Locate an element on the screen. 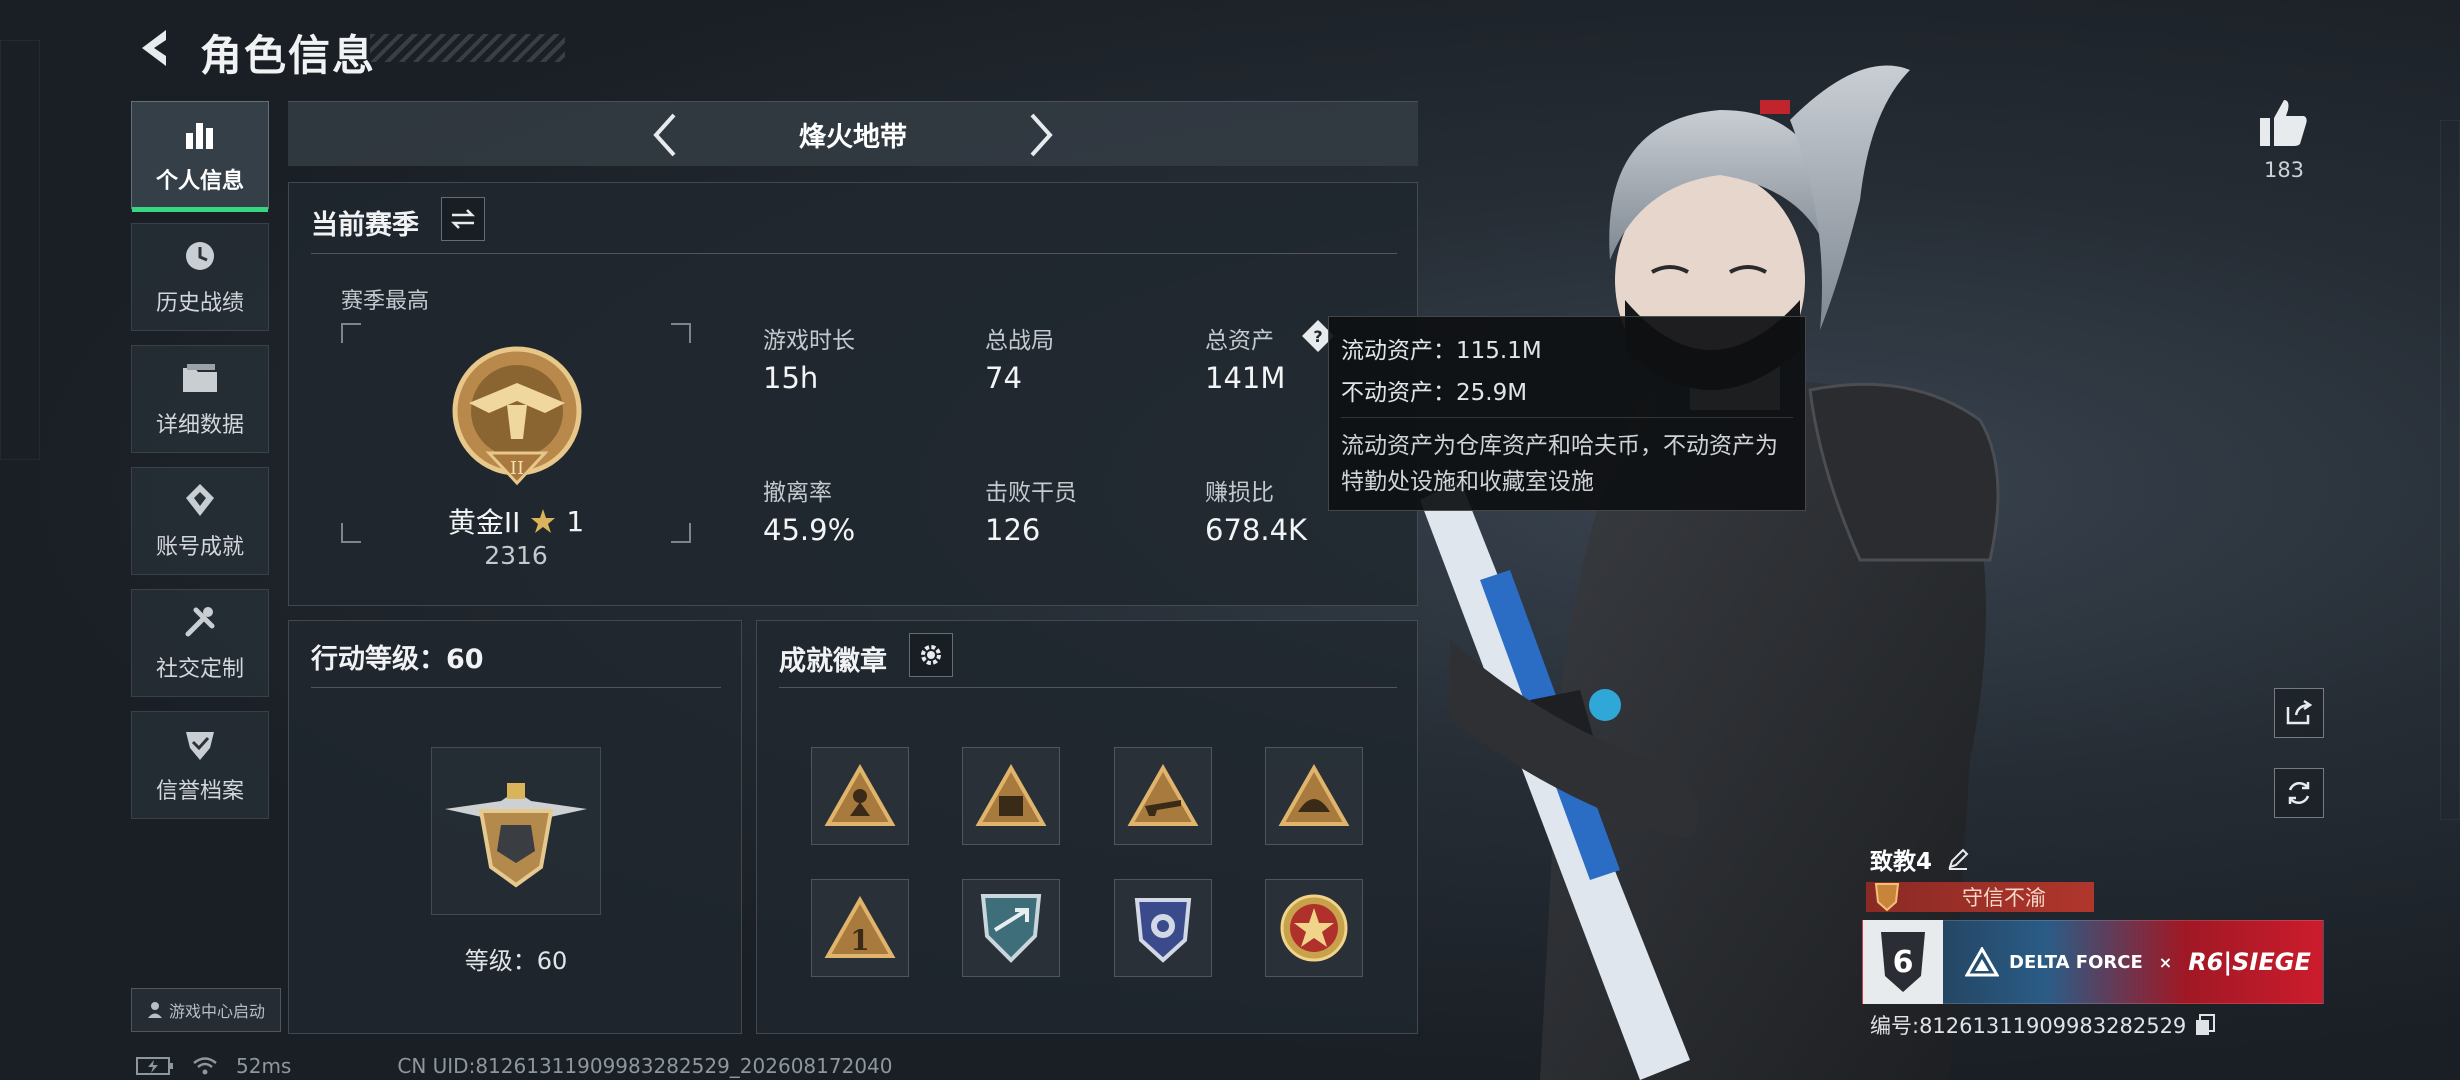 Image resolution: width=2460 pixels, height=1080 pixels. svg-text: 1 is located at coordinates (859, 940).